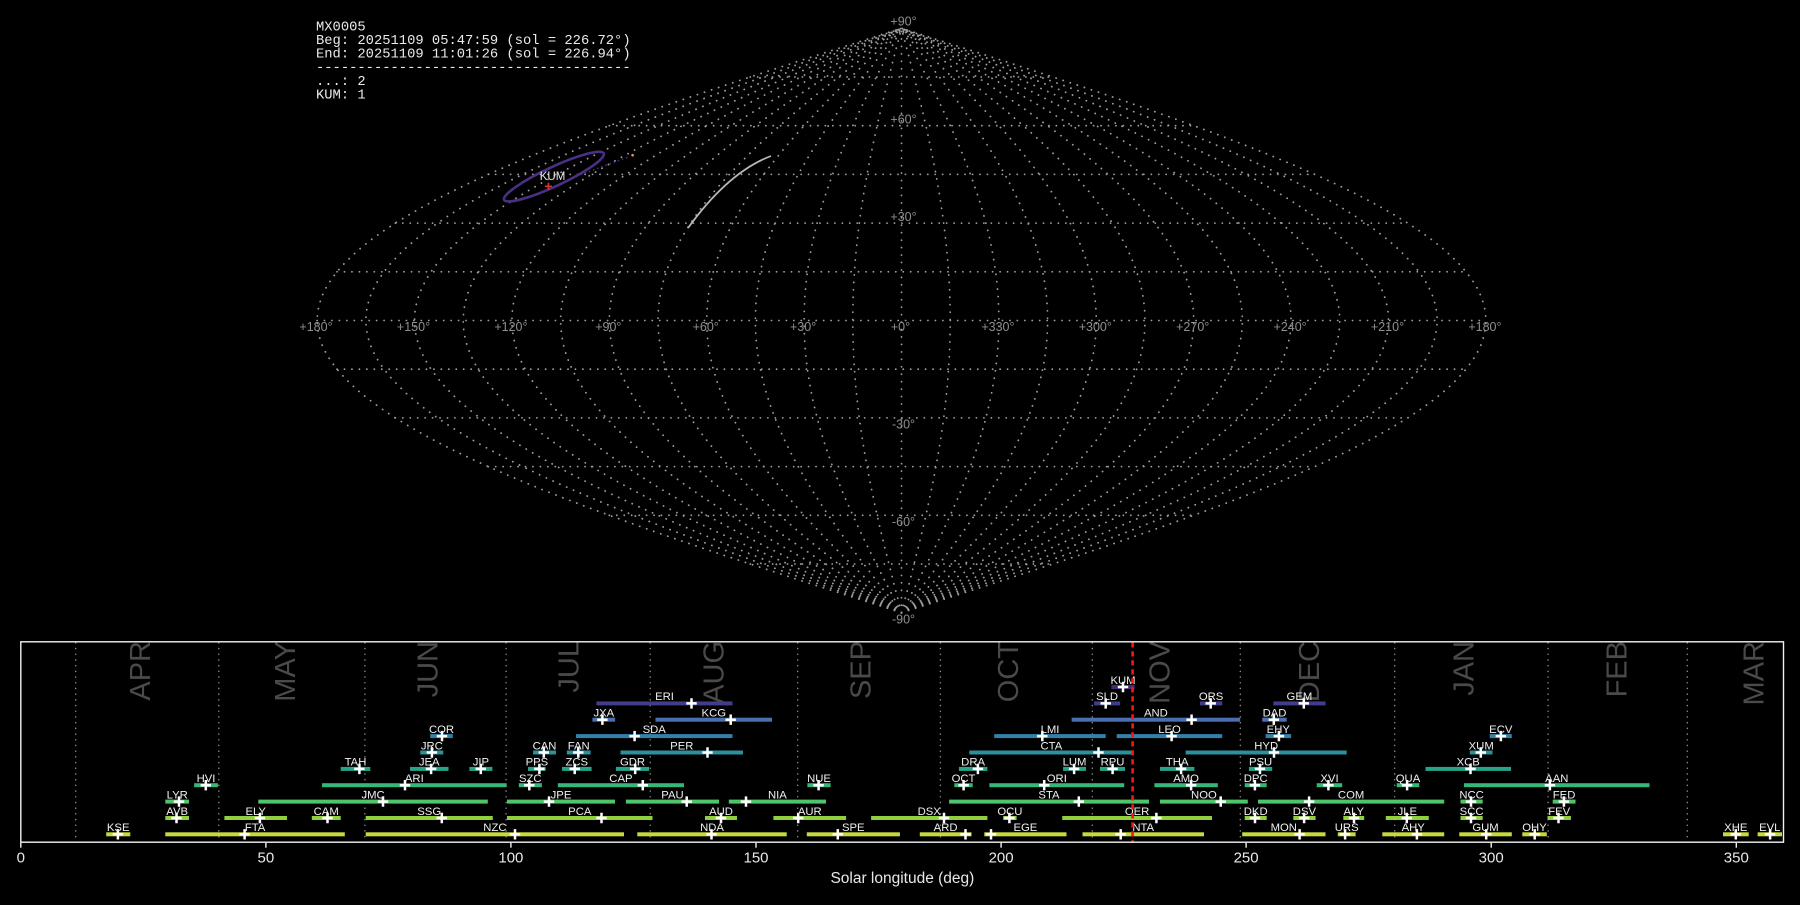 The width and height of the screenshot is (1800, 905). I want to click on svg-text: NUE, so click(819, 779).